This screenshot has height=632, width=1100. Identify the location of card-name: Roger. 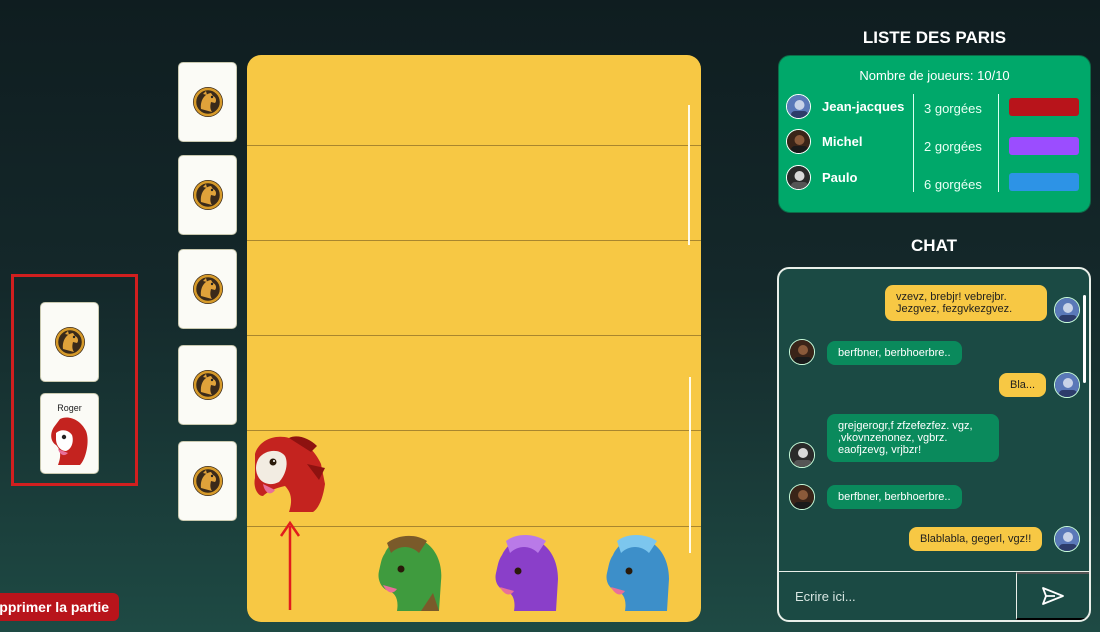
(69, 408).